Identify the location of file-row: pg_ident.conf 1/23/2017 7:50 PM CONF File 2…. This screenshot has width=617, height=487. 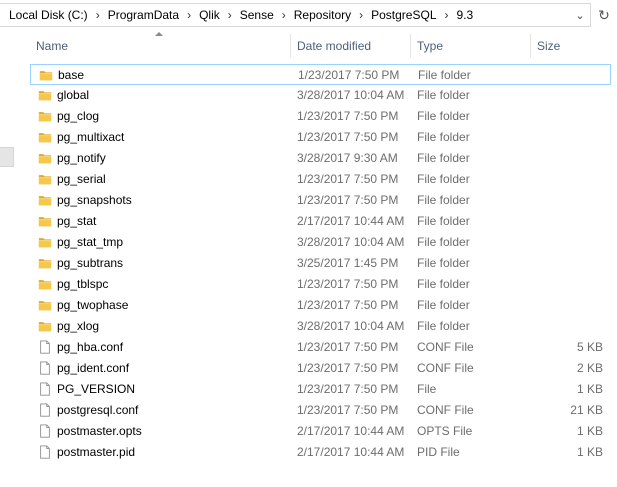
(320, 368).